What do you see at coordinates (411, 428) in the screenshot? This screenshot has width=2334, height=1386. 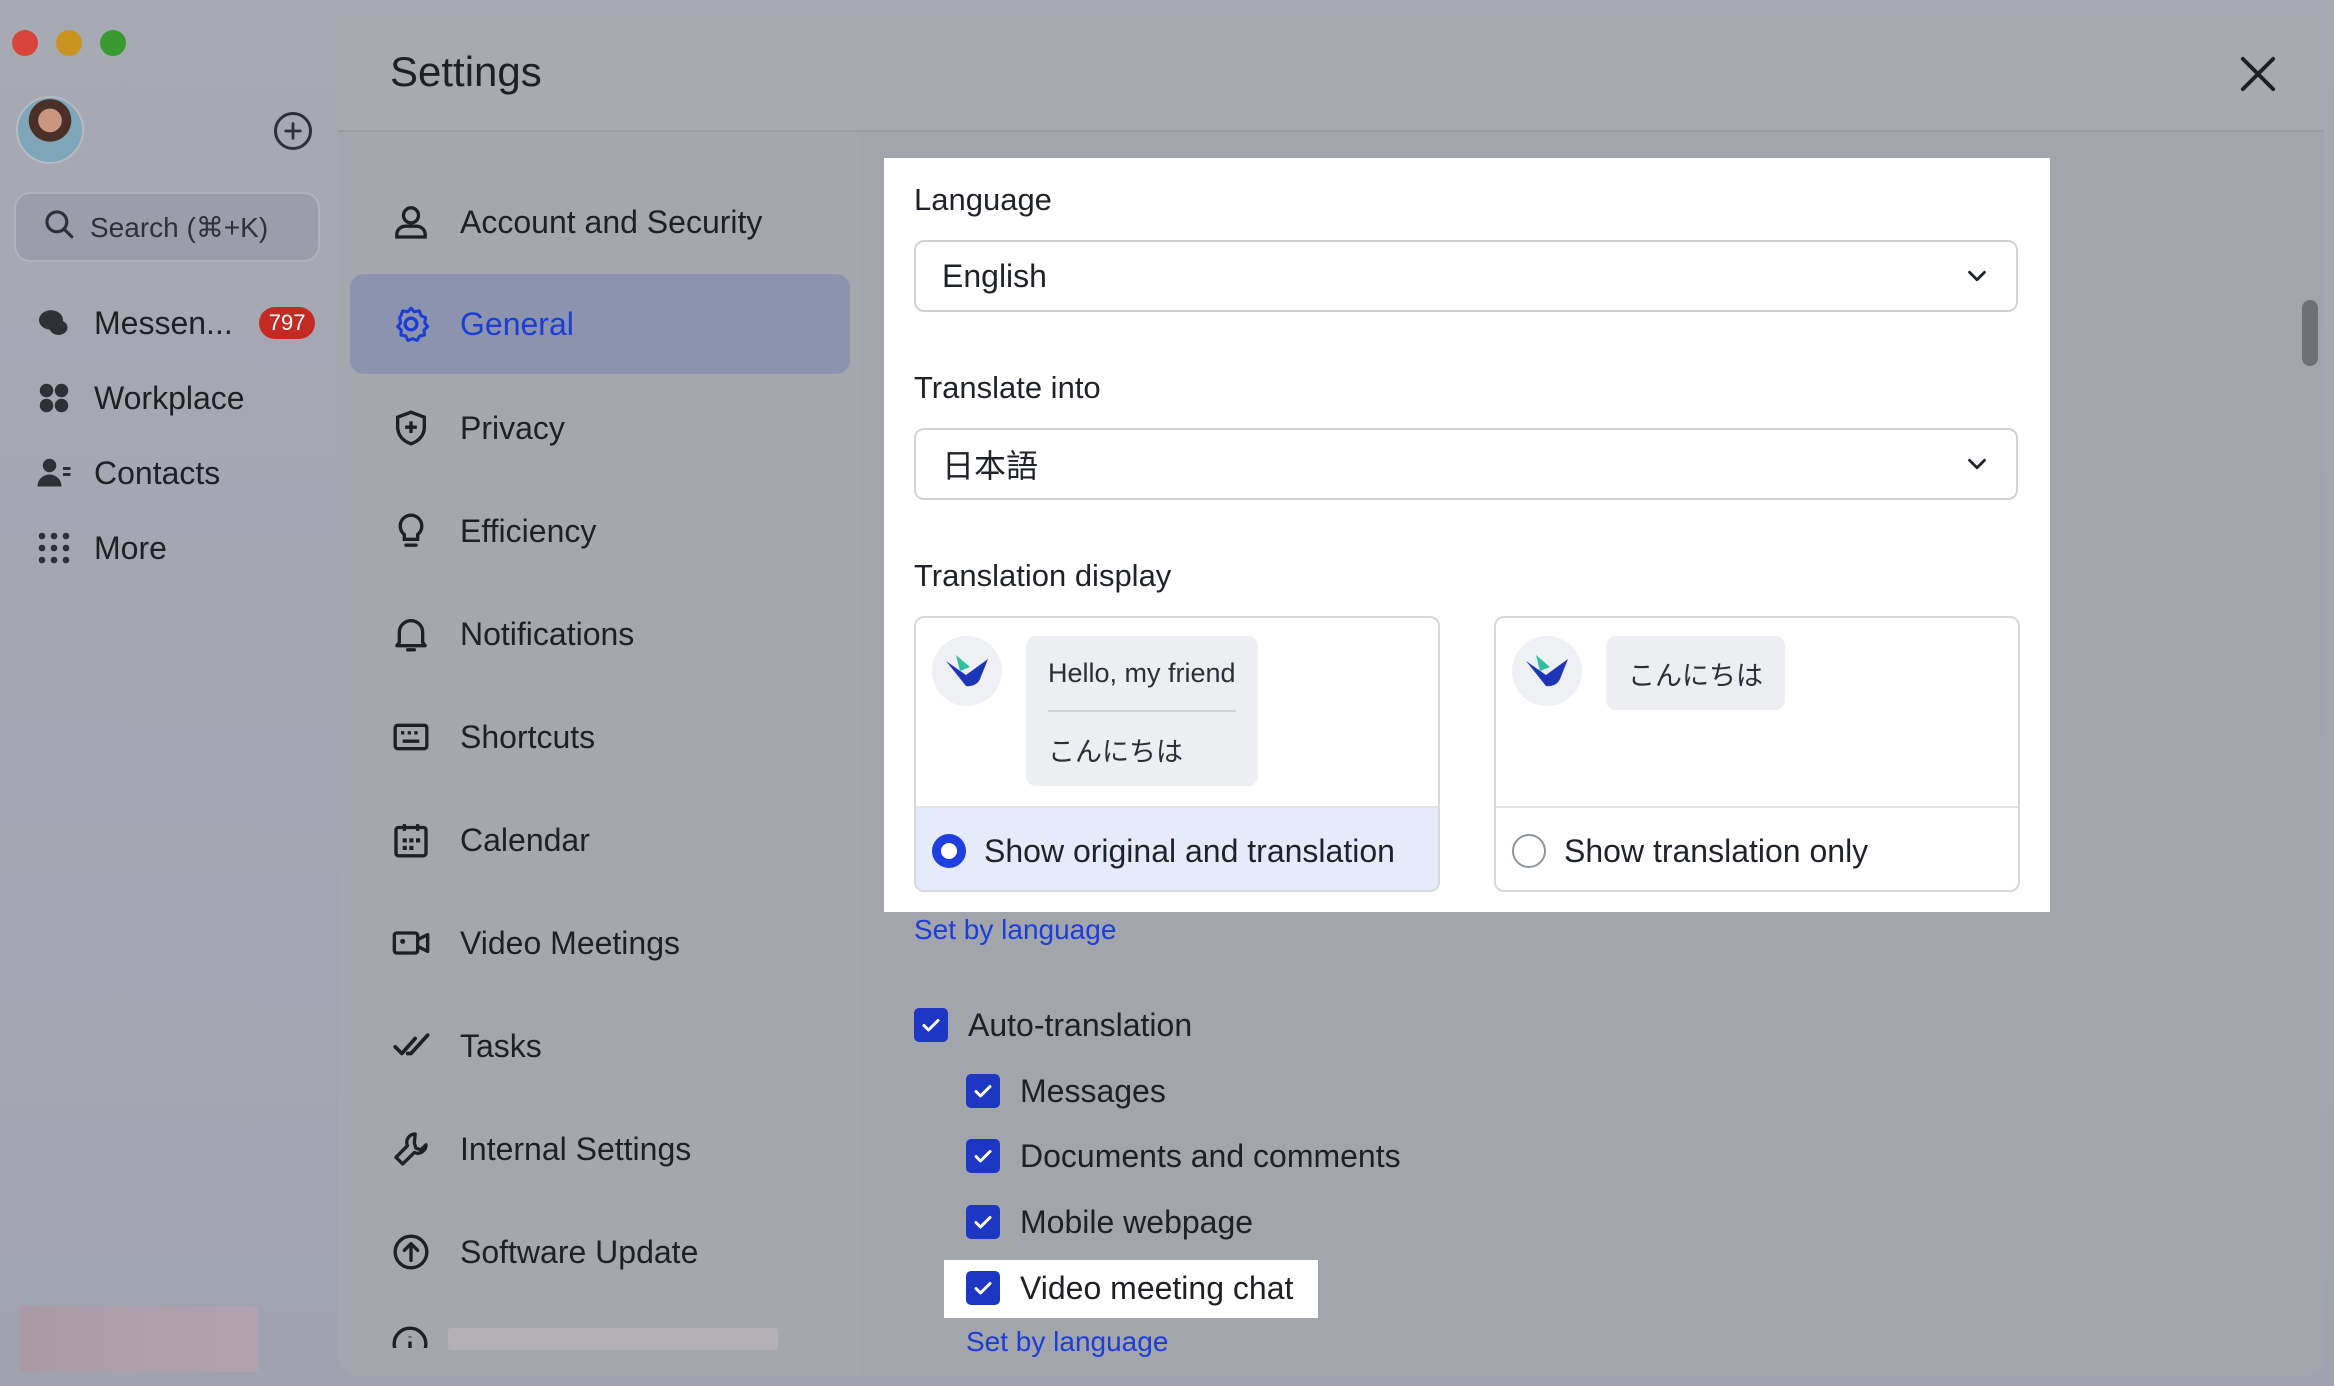 I see `shield-icon` at bounding box center [411, 428].